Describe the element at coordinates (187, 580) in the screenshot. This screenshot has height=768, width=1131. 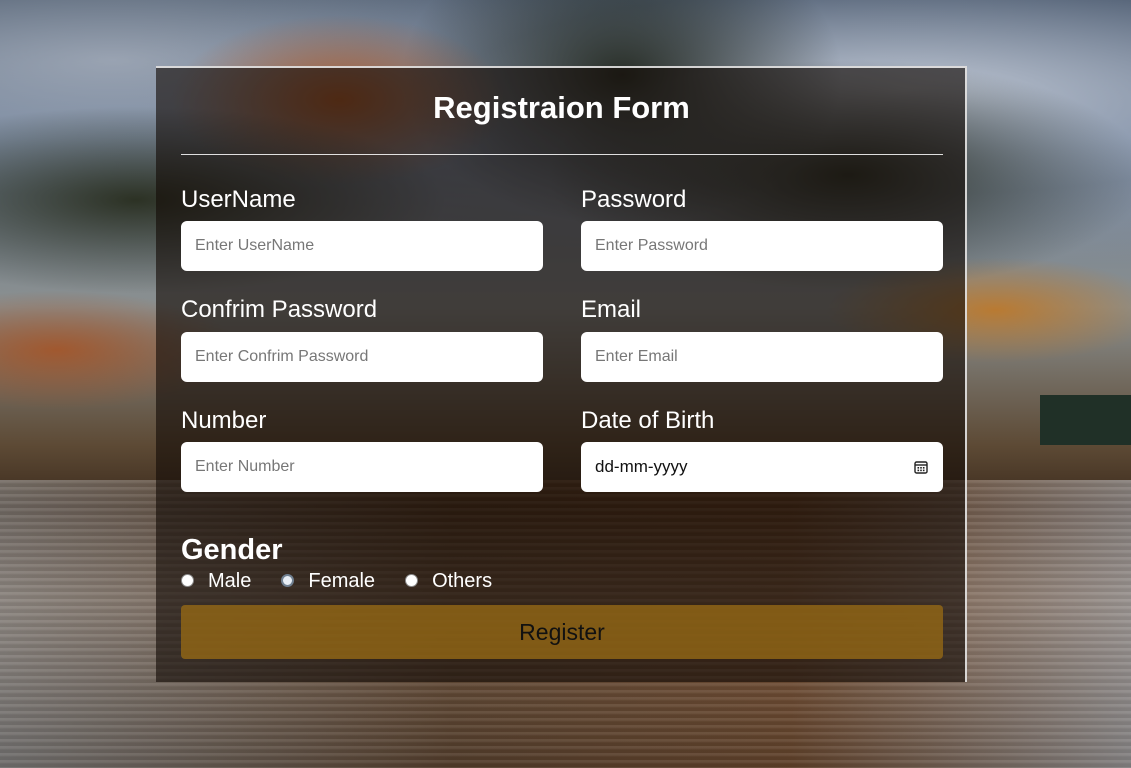
I see `radio-male` at that location.